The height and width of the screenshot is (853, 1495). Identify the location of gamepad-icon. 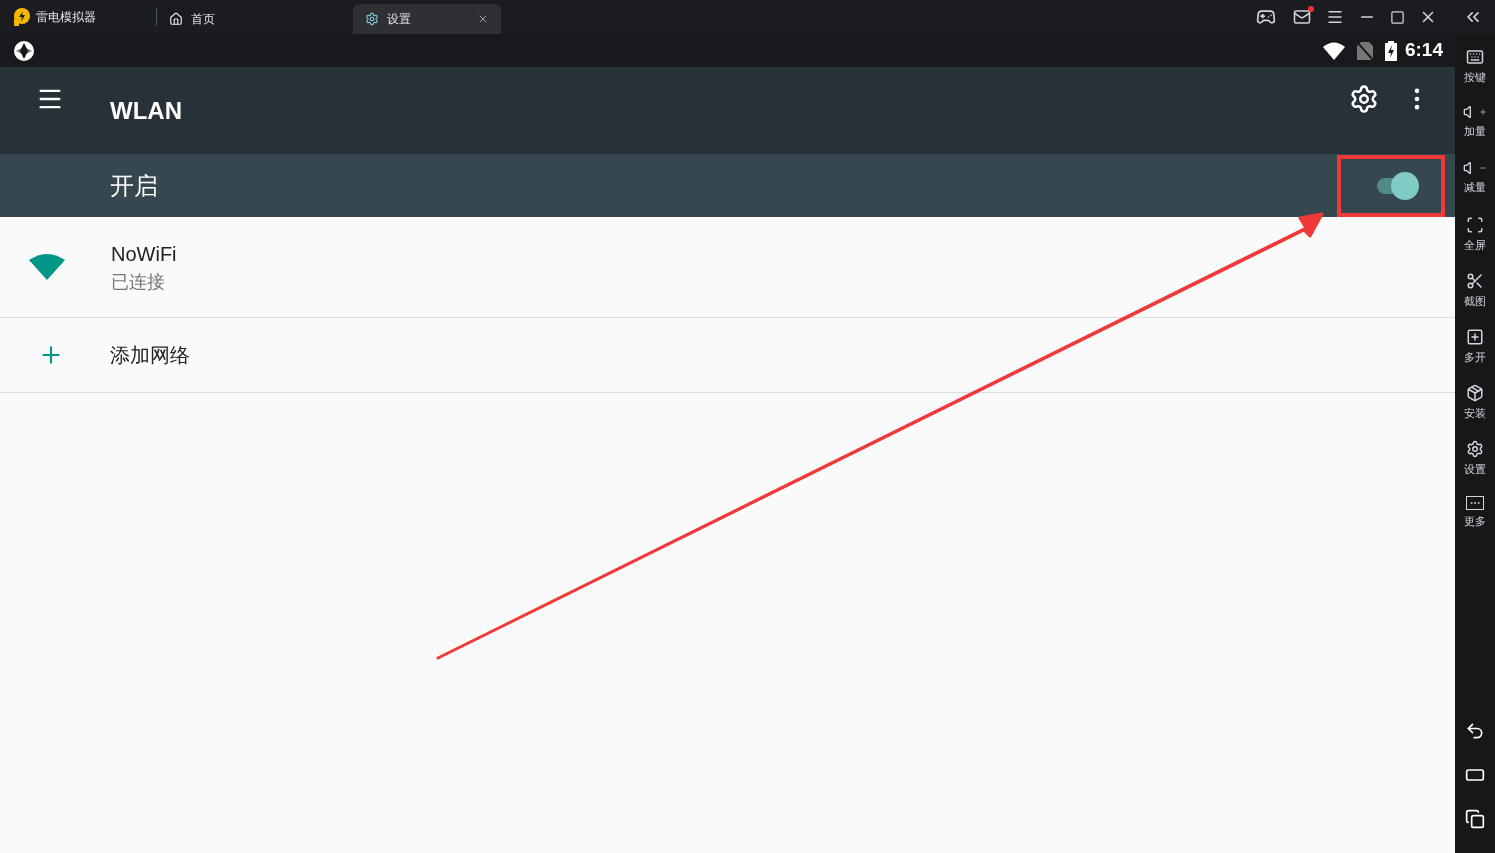
(1266, 17).